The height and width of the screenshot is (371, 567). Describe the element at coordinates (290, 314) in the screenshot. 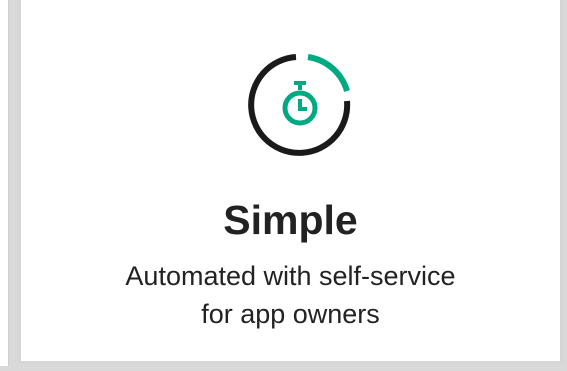

I see `card-subtitle-line-2: for app owners` at that location.